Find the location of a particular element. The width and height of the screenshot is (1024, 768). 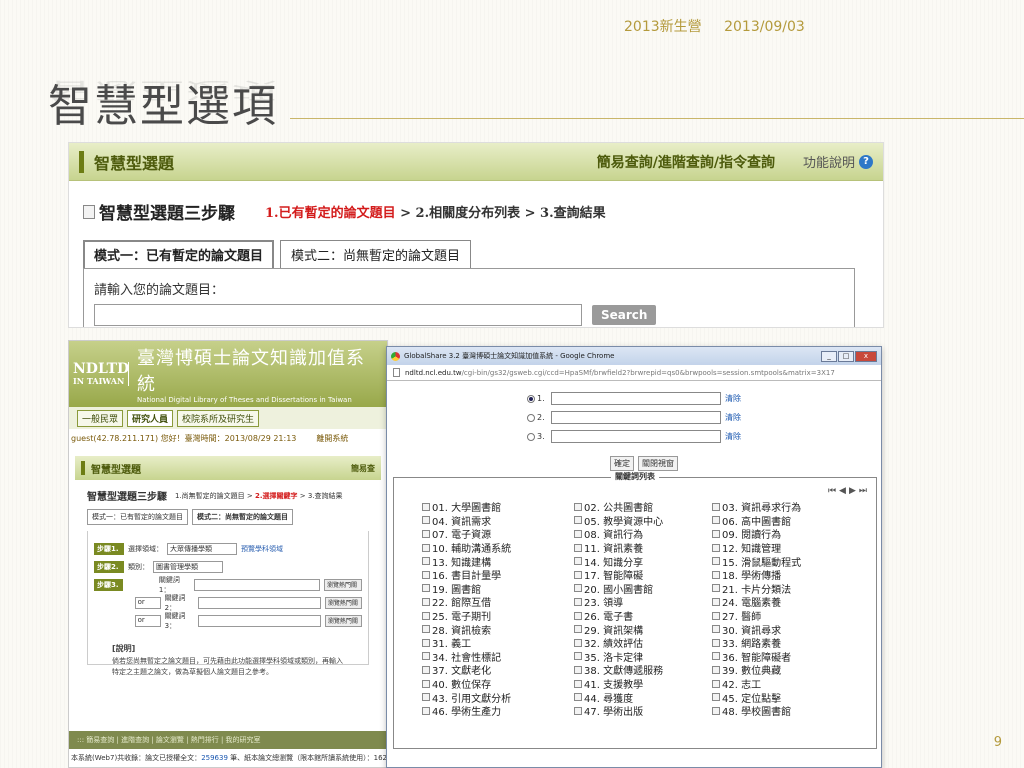

role-tab-researcher: 研究人員 is located at coordinates (150, 418).